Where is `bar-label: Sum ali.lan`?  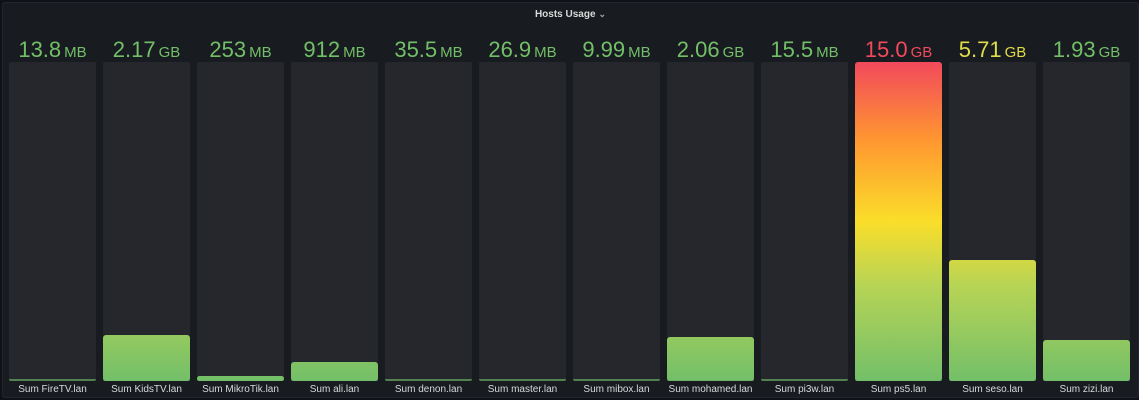
bar-label: Sum ali.lan is located at coordinates (334, 389).